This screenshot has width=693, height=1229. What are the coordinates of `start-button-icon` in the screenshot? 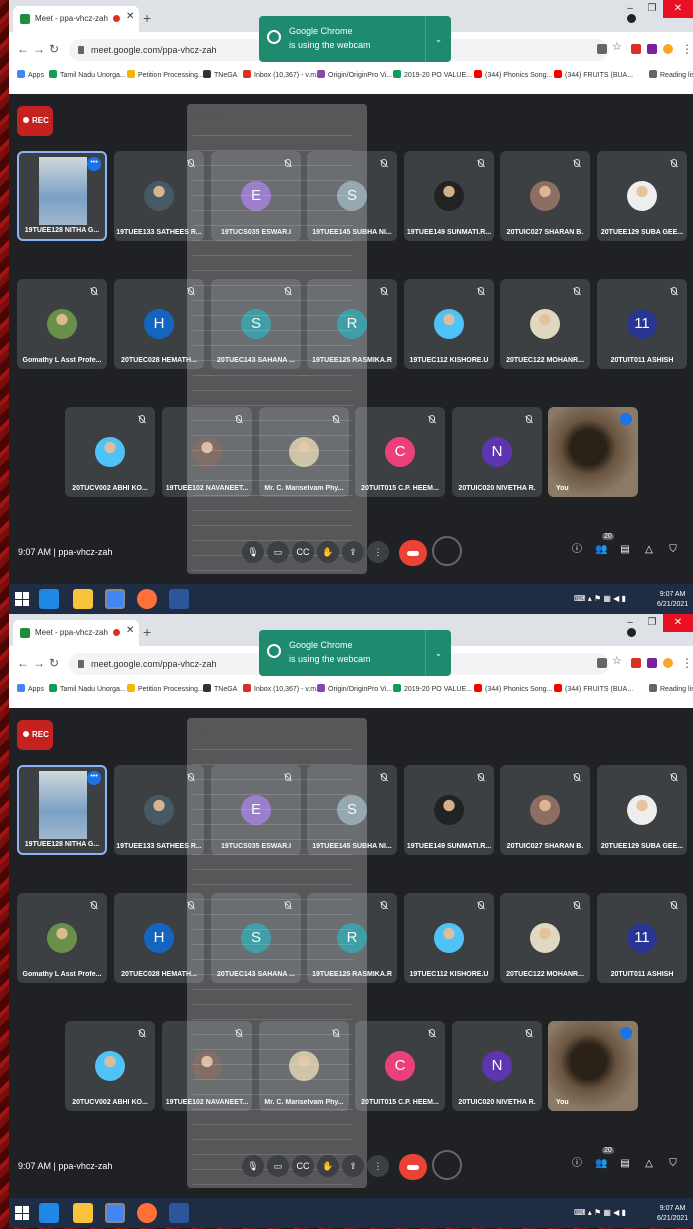 It's located at (22, 599).